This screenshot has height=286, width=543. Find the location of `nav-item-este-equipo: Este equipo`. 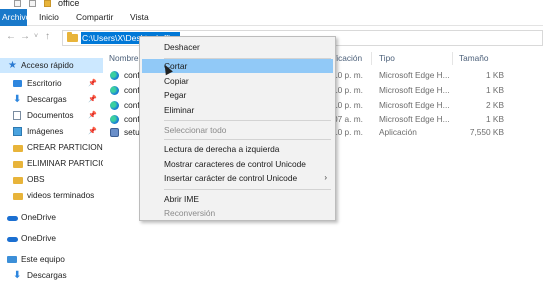

nav-item-este-equipo: Este equipo is located at coordinates (51, 259).